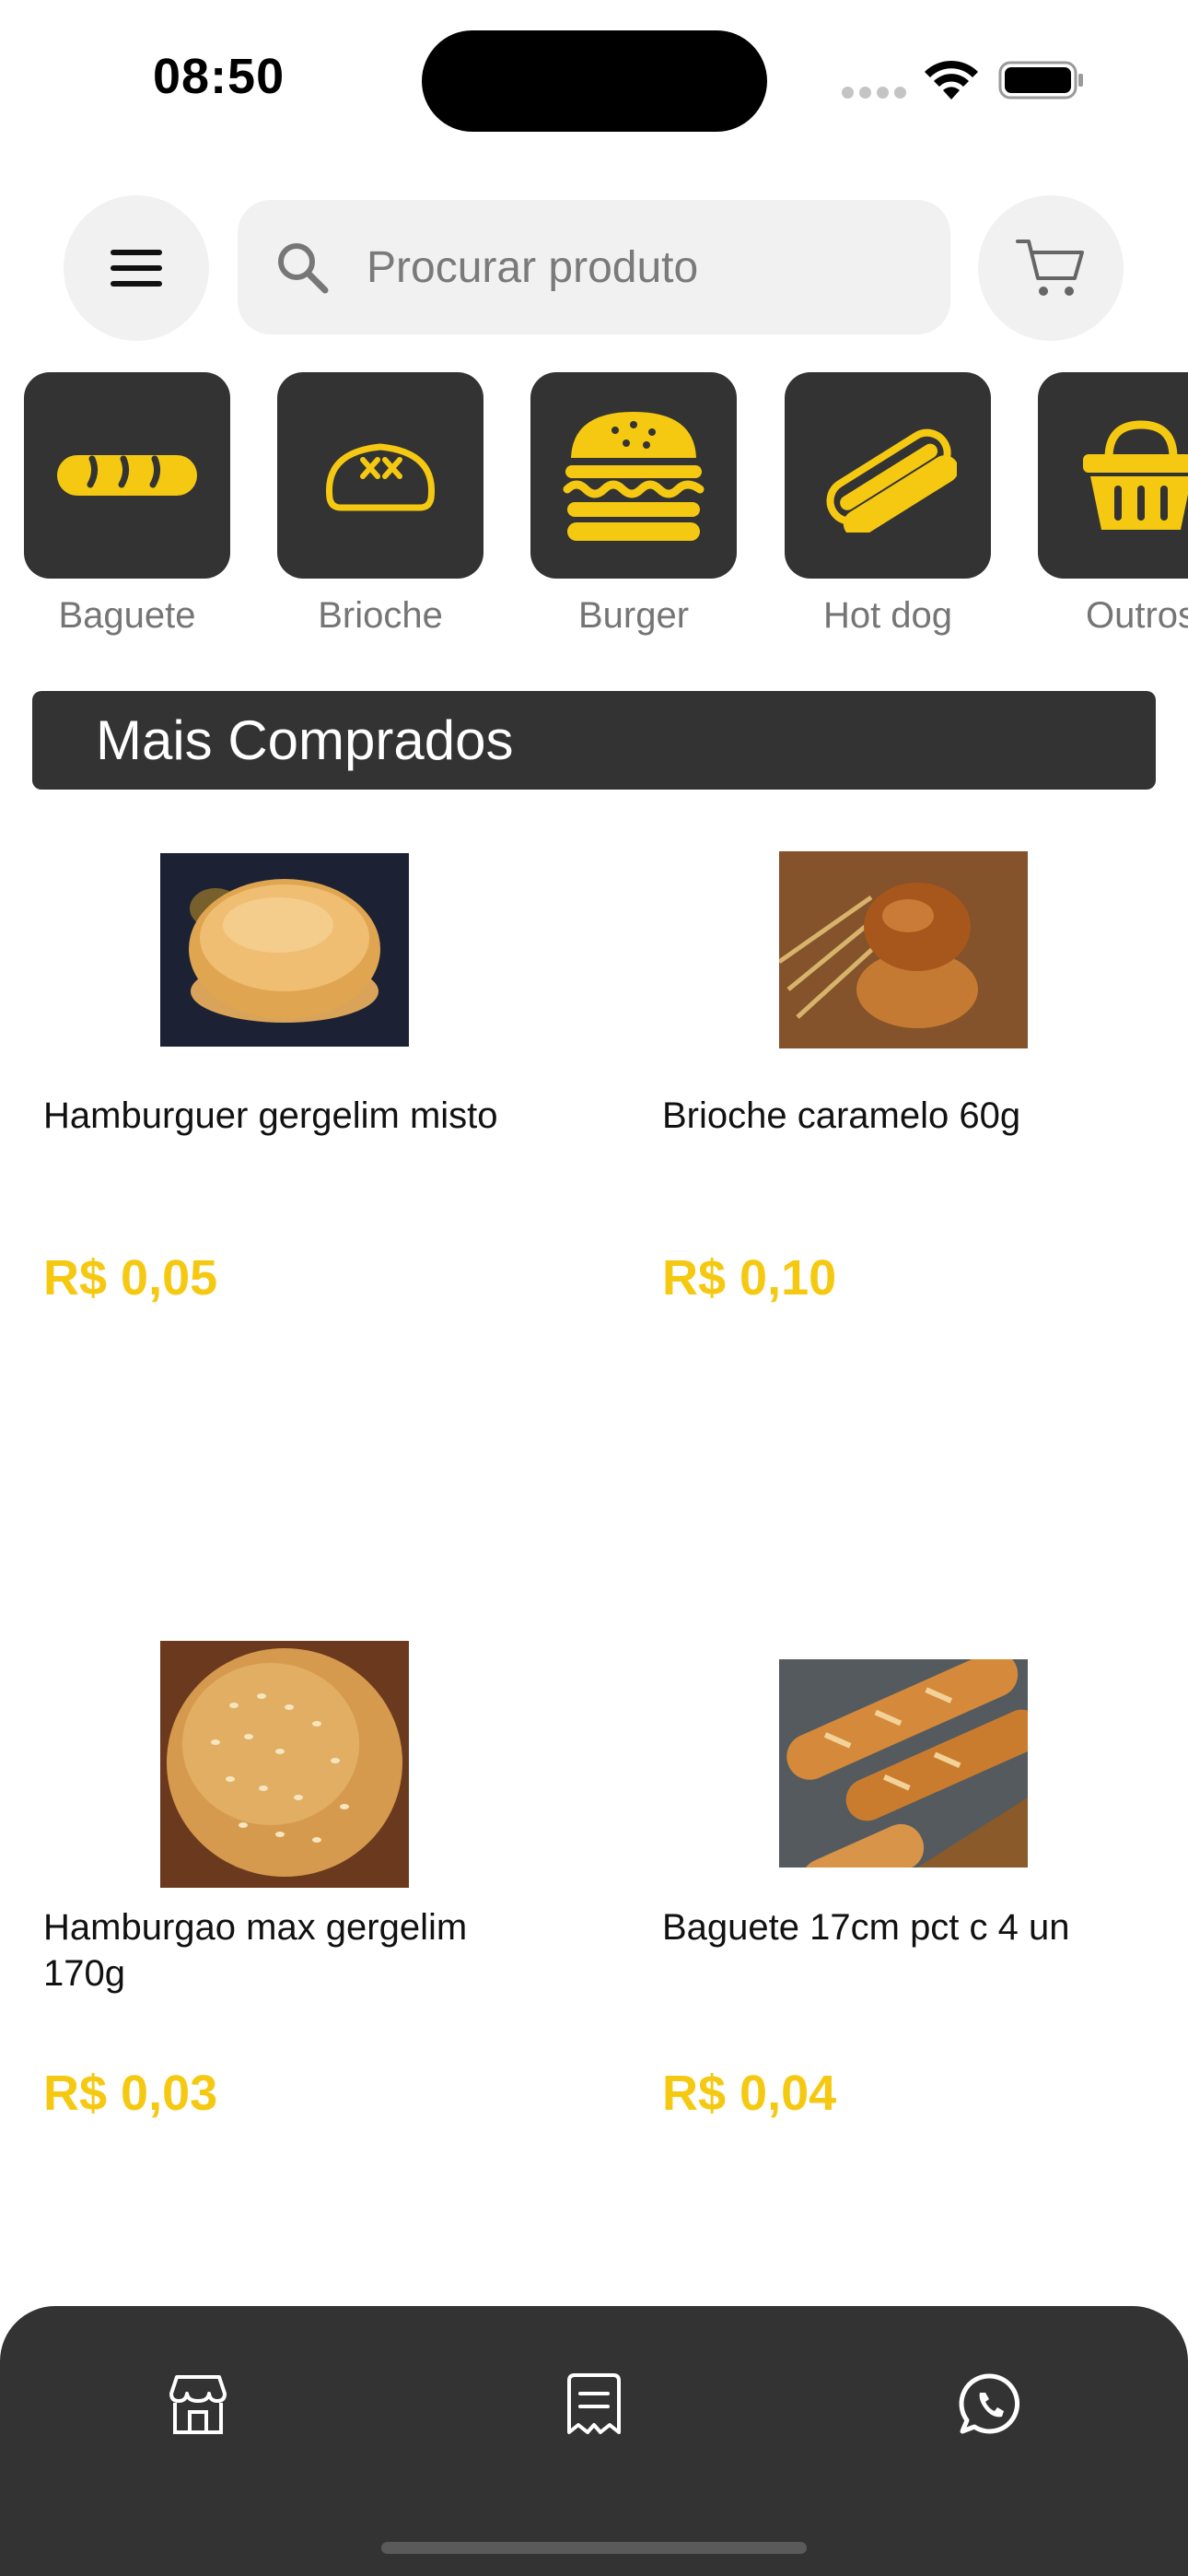 The width and height of the screenshot is (1188, 2576). Describe the element at coordinates (270, 1115) in the screenshot. I see `product-name: Hamburguer gergelim misto` at that location.